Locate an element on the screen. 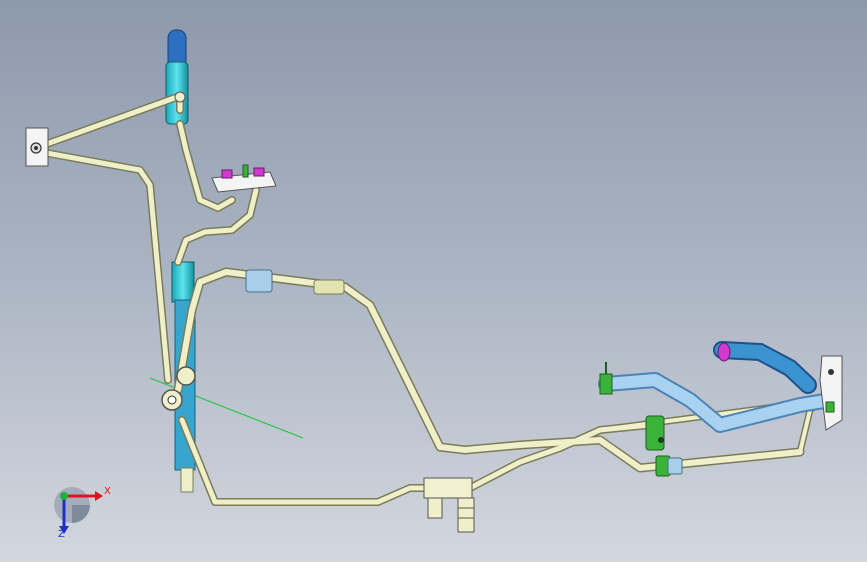 The image size is (867, 562). hose-end-connector is located at coordinates (724, 352).